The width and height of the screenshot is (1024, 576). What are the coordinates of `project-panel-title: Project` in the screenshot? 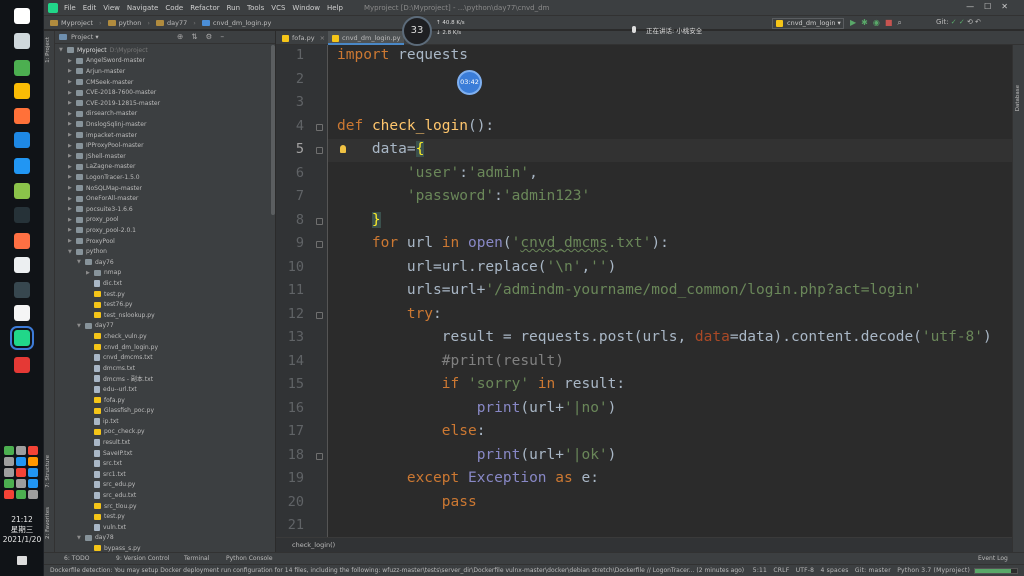 It's located at (82, 37).